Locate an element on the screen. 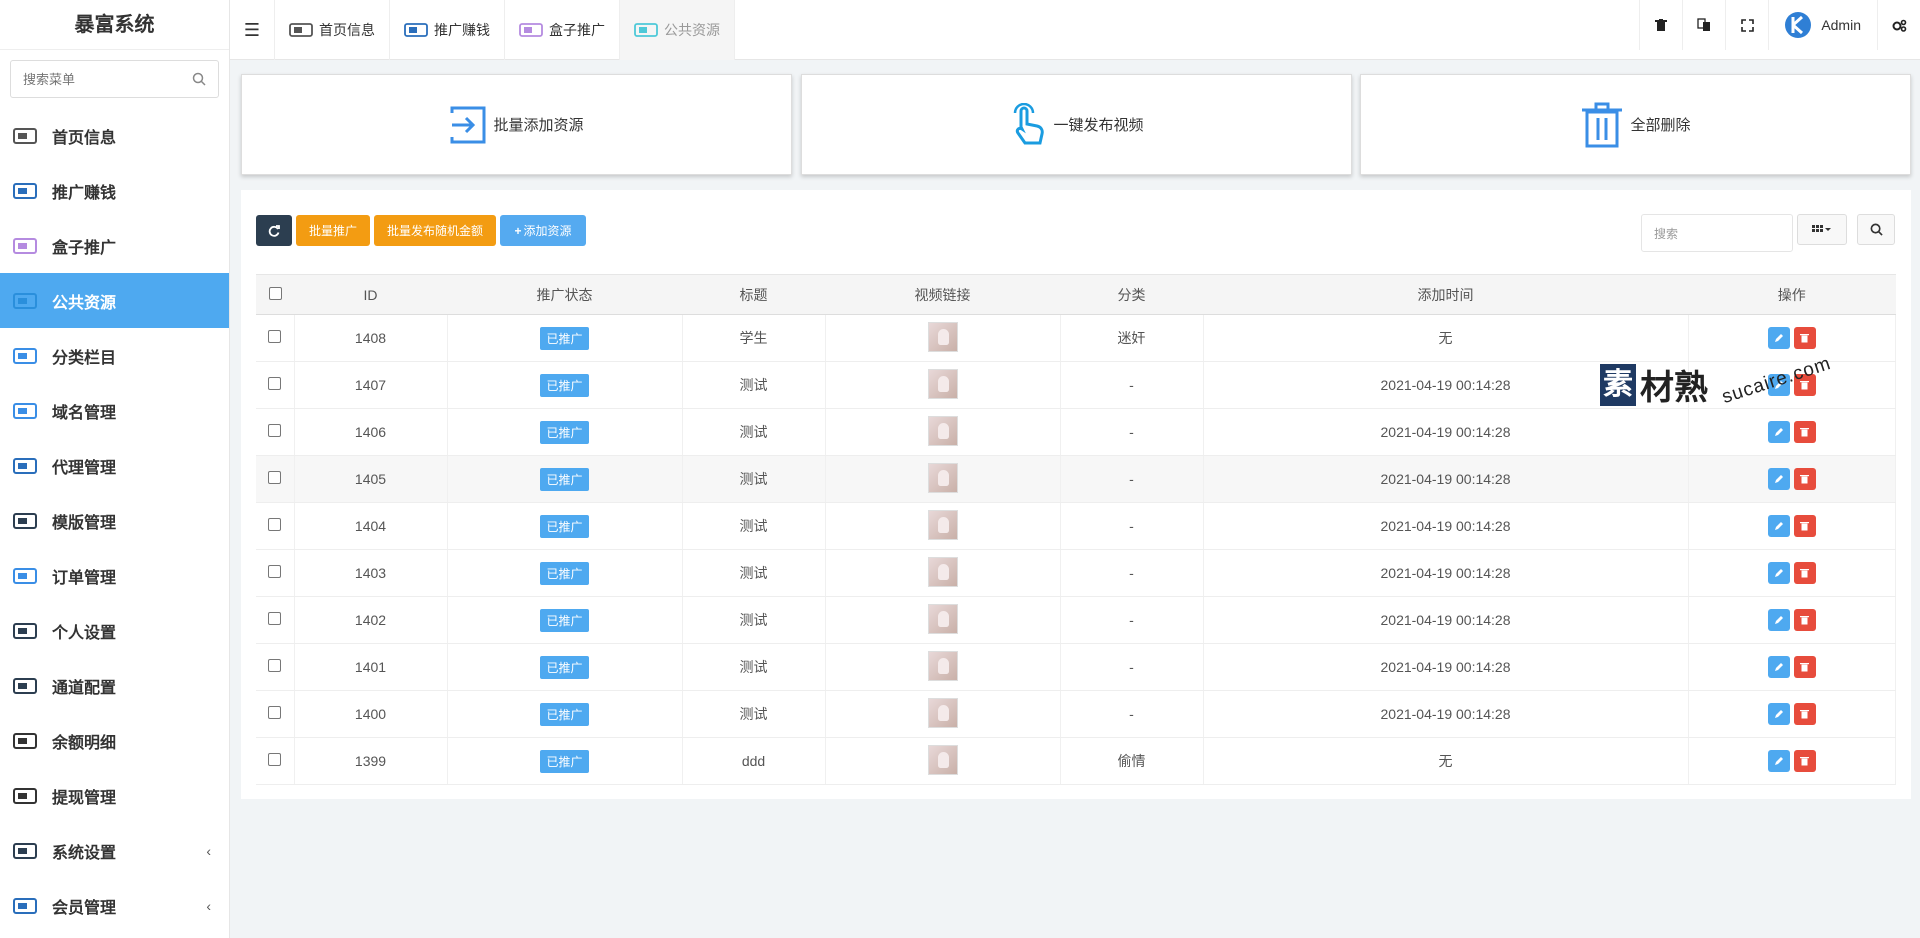 This screenshot has height=938, width=1920. pencil-icon is located at coordinates (1778, 667).